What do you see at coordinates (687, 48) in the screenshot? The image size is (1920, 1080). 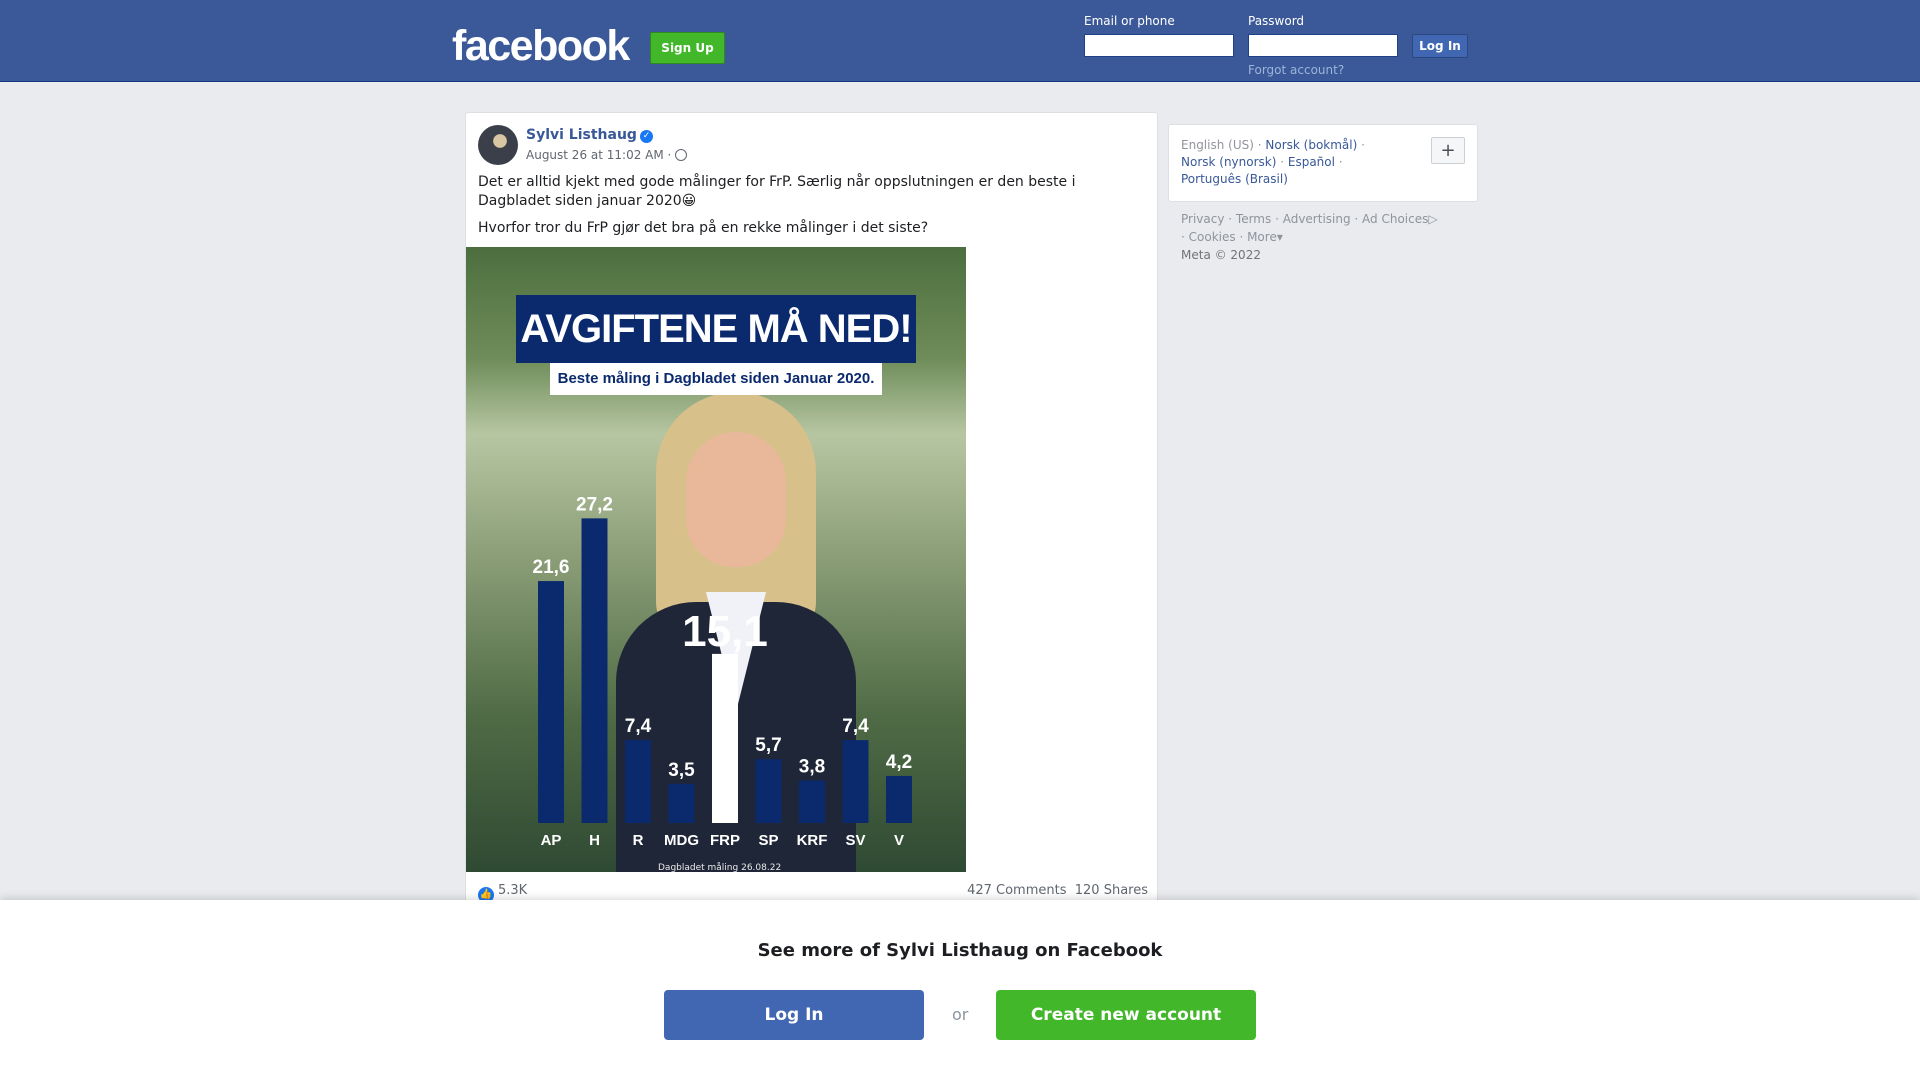 I see `sign-up-button: Sign Up` at bounding box center [687, 48].